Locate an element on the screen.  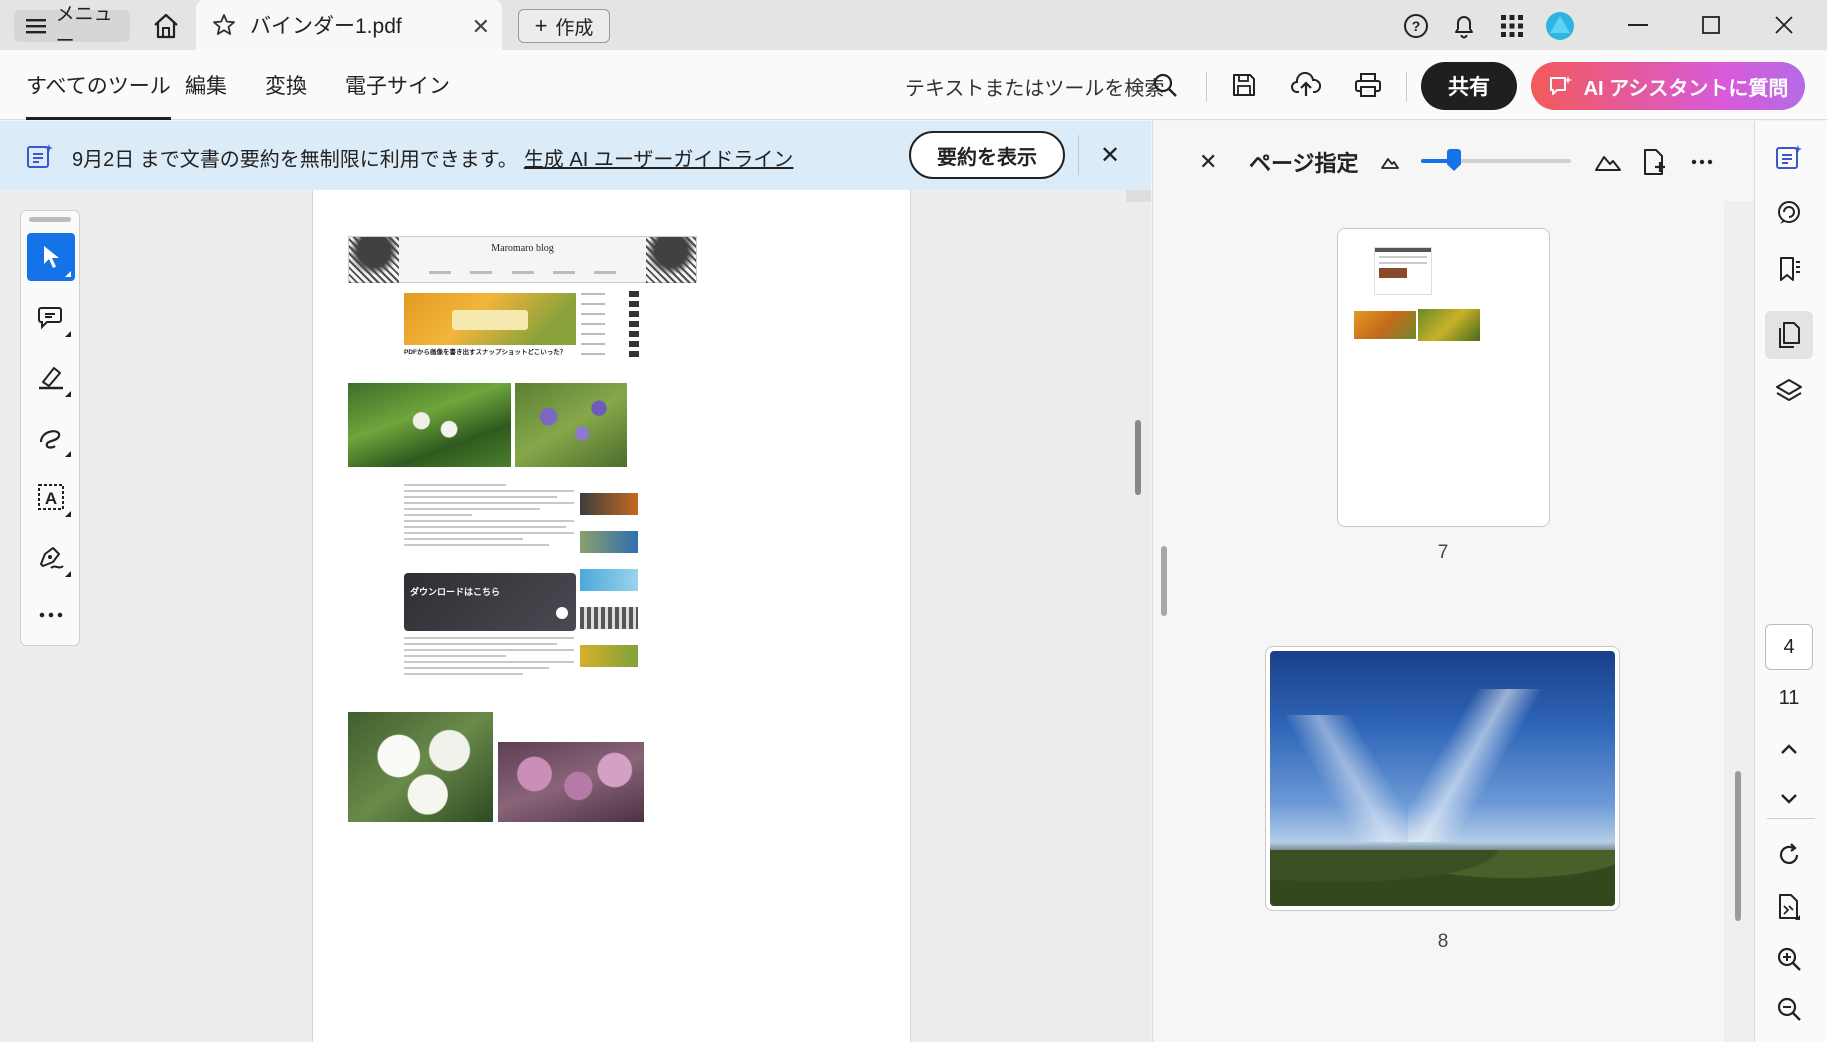
quick-tools-bar: A is located at coordinates (50, 428).